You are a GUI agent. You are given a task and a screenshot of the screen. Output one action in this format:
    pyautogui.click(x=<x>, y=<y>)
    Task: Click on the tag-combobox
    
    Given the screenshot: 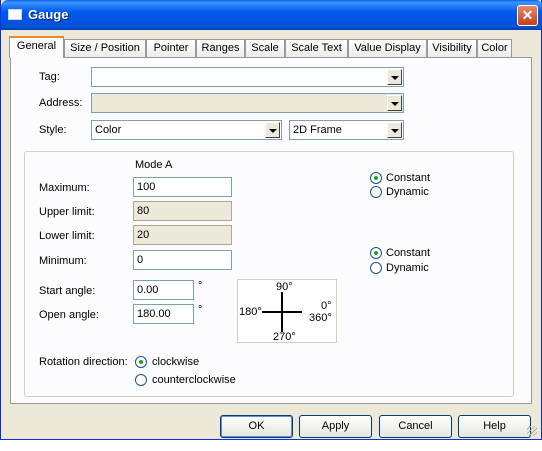 What is the action you would take?
    pyautogui.click(x=247, y=77)
    